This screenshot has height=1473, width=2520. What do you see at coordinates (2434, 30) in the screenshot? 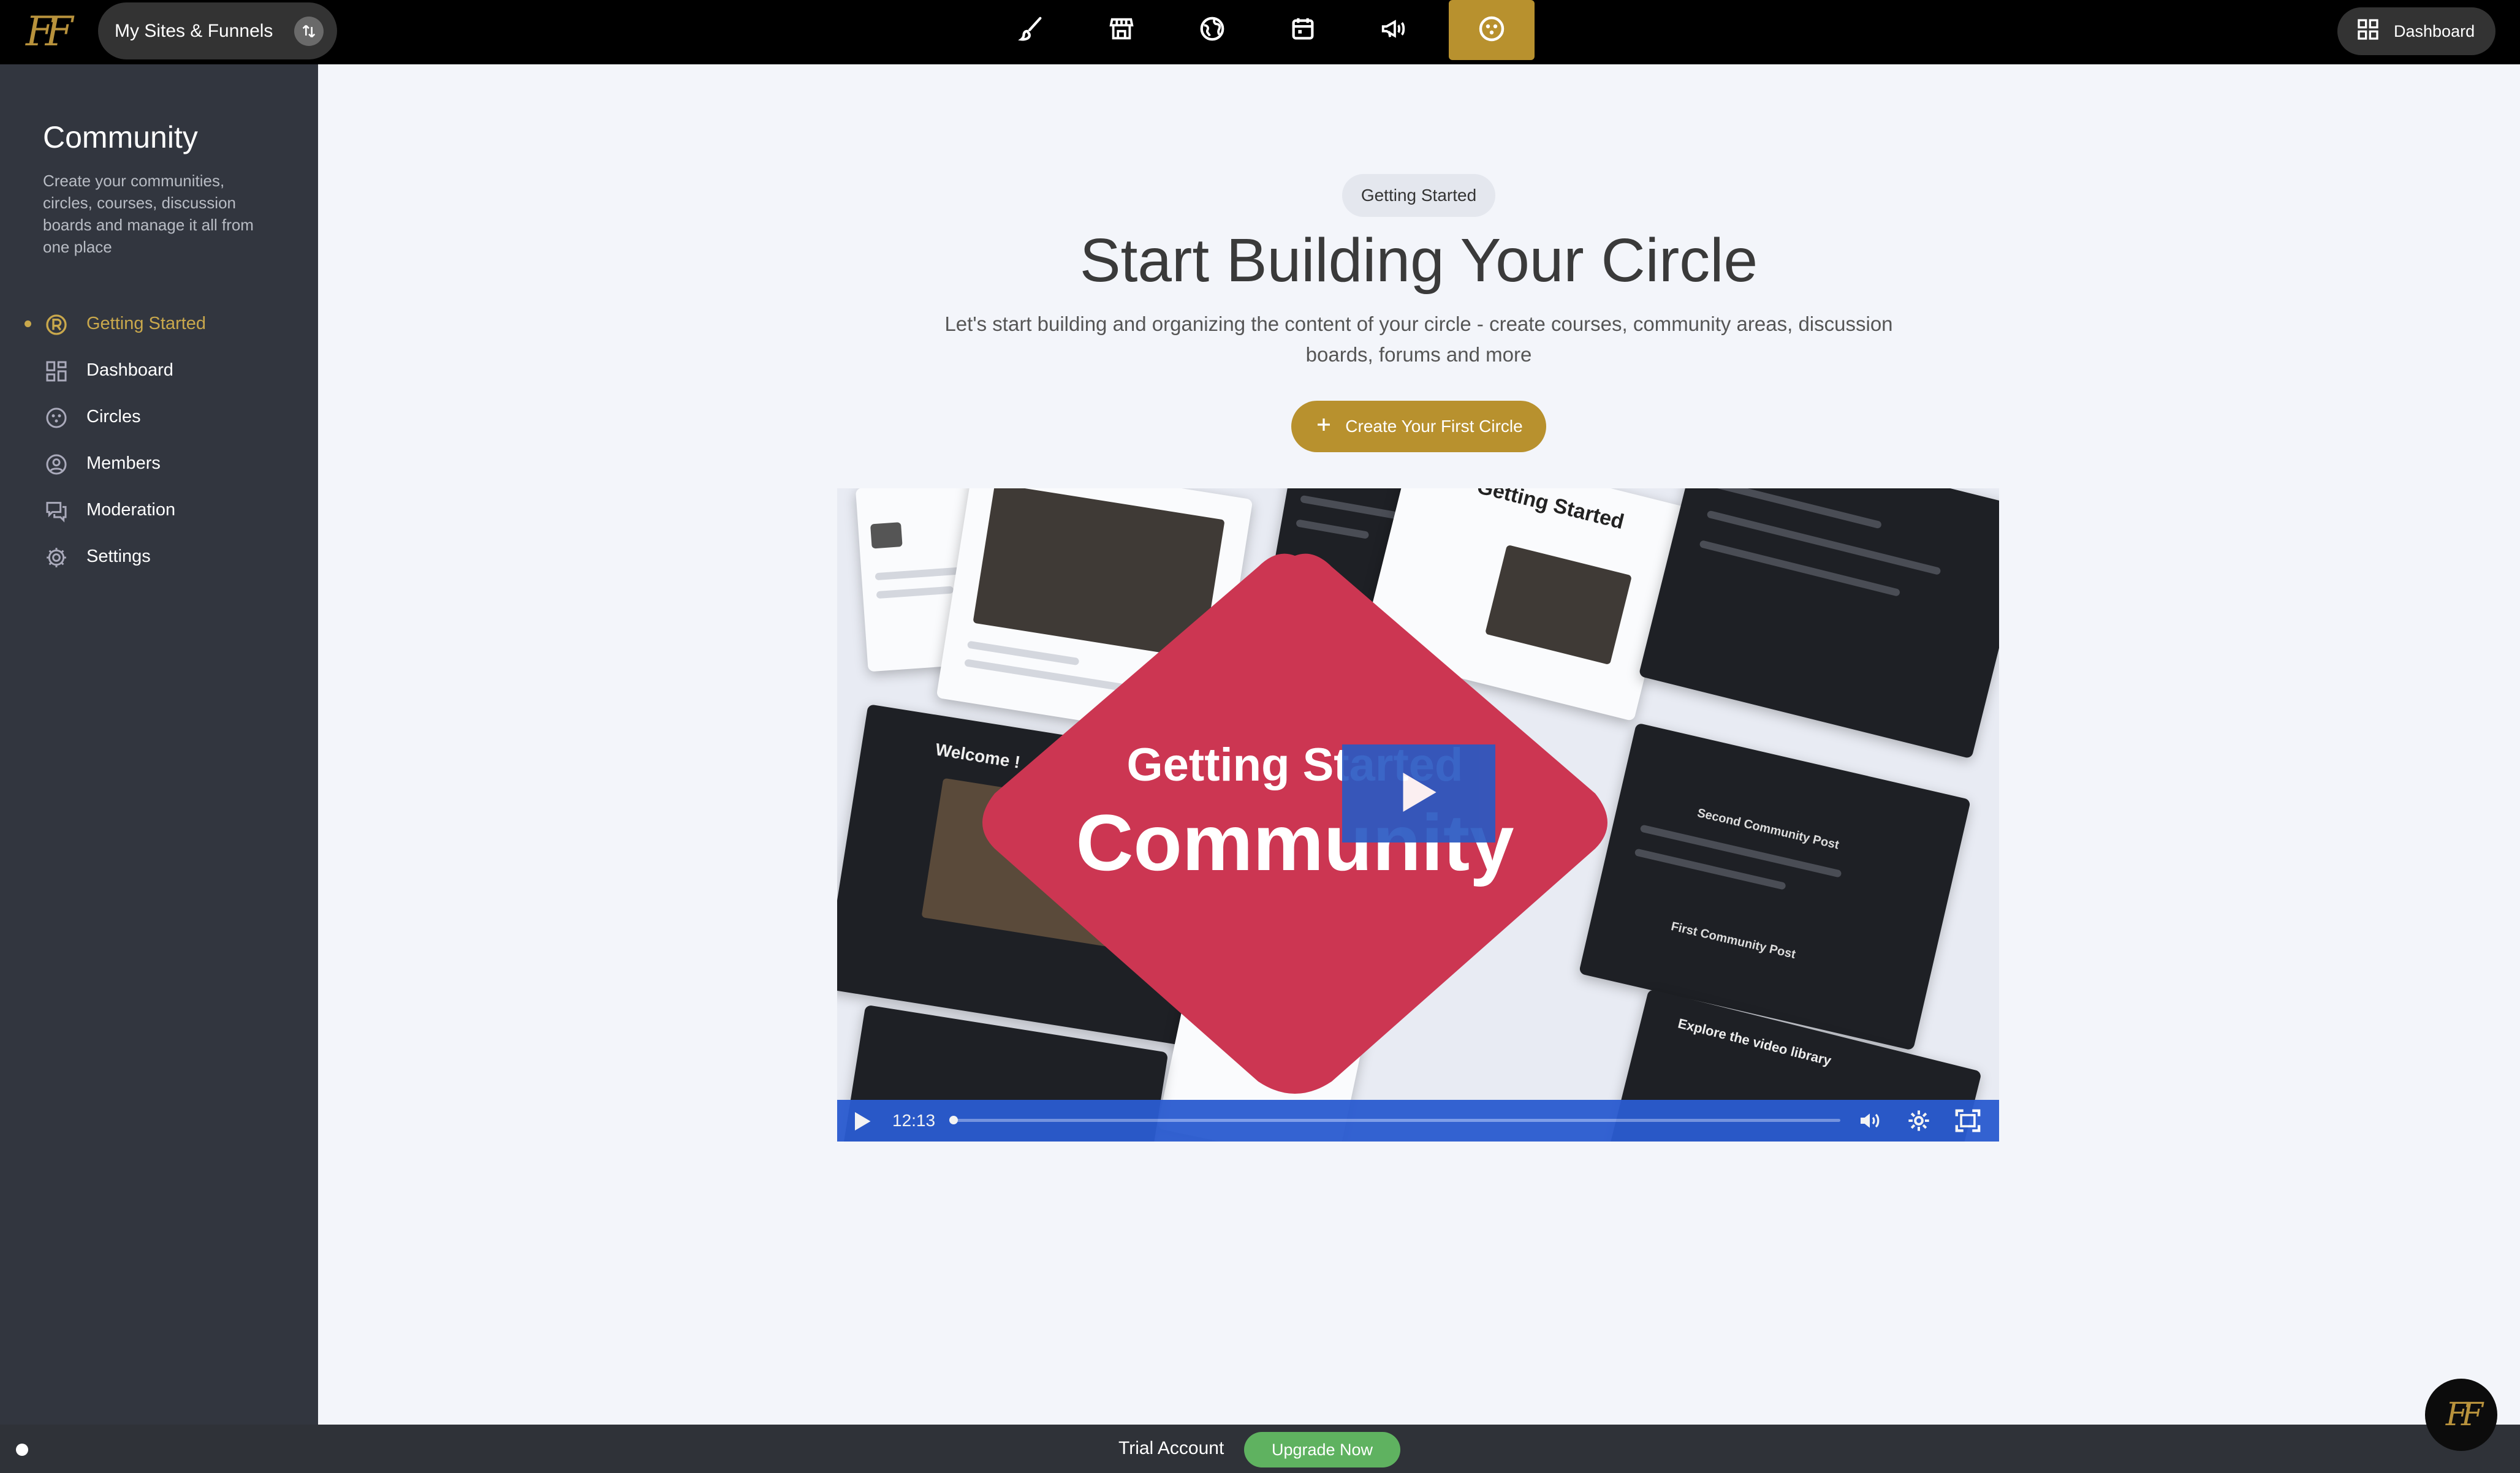
I see `dashboard-label: Dashboard` at bounding box center [2434, 30].